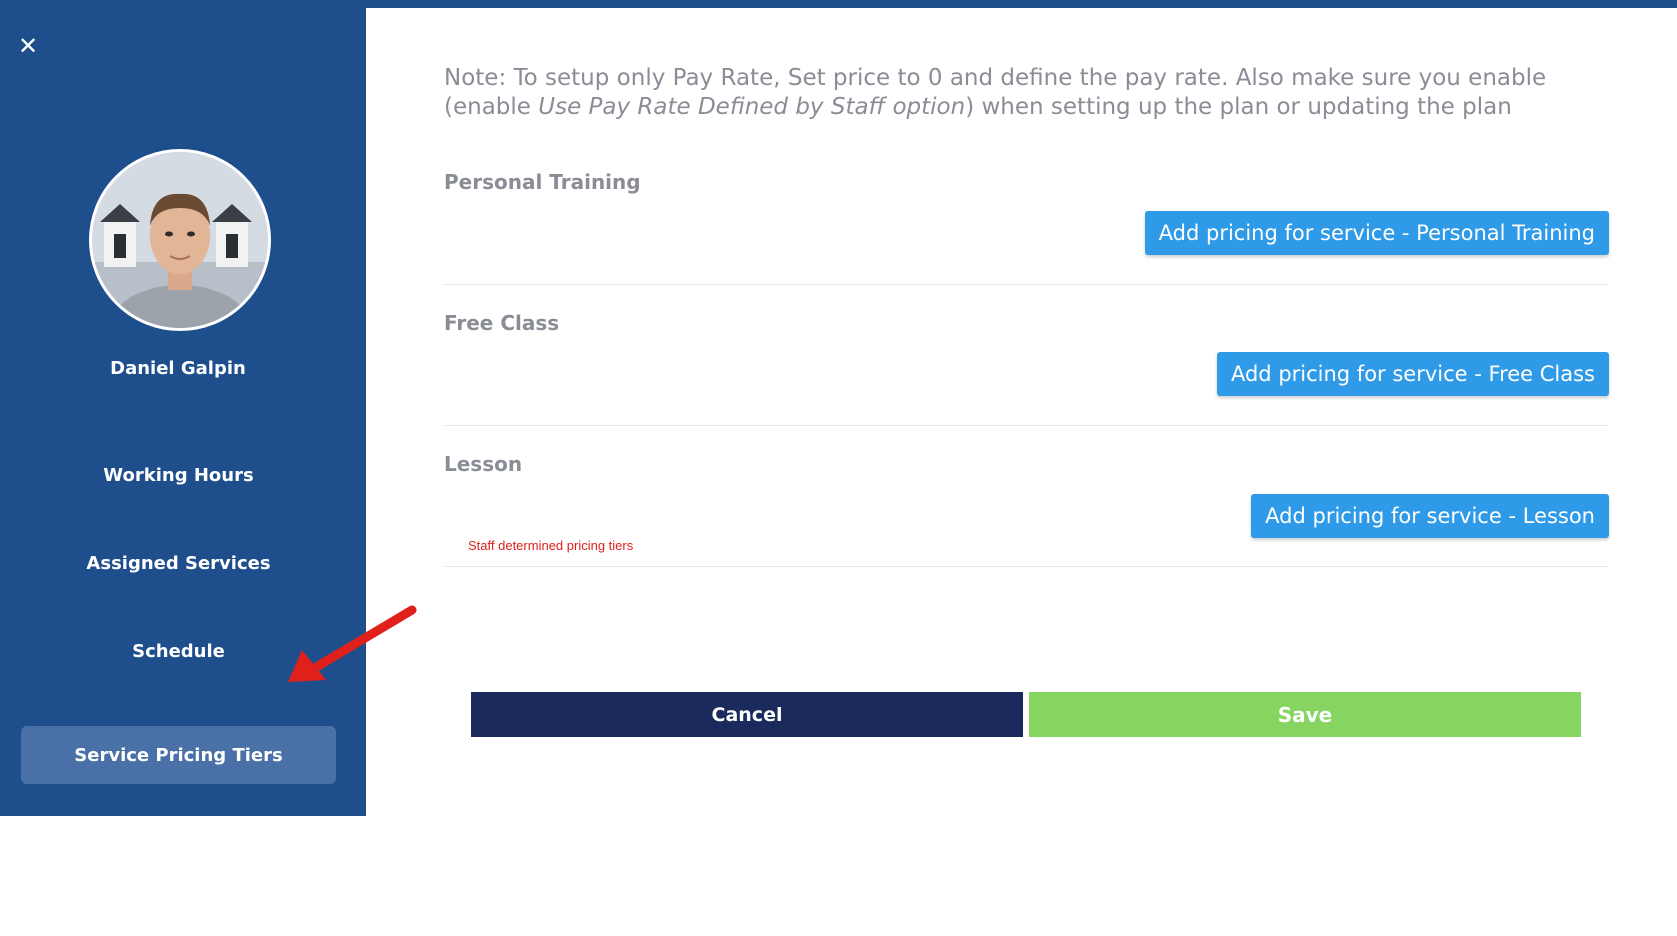 This screenshot has width=1677, height=936. I want to click on avatar, so click(180, 240).